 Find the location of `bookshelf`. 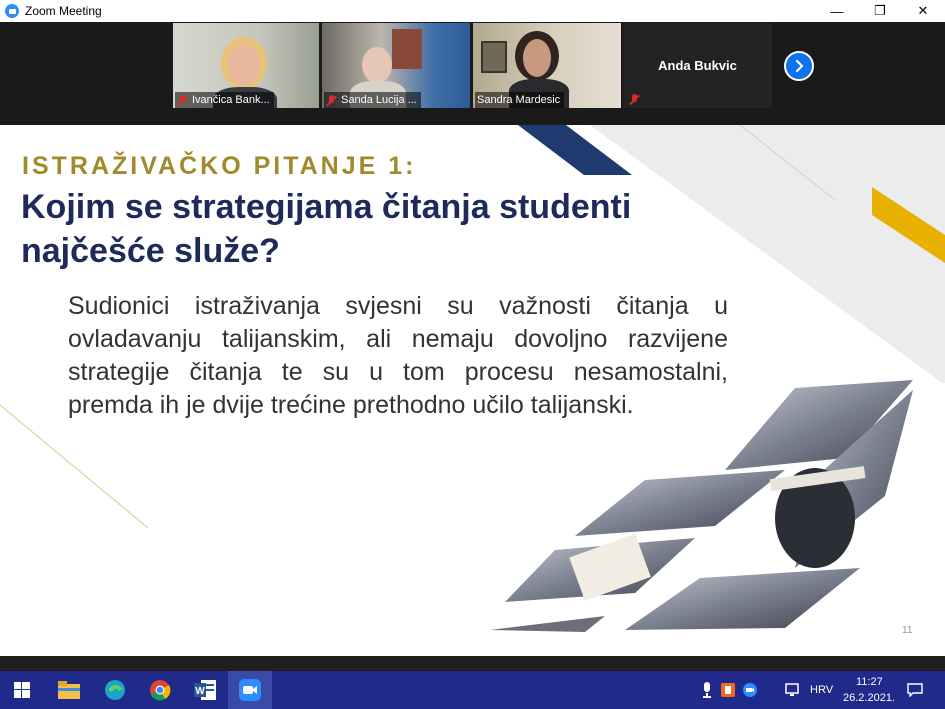

bookshelf is located at coordinates (407, 49).